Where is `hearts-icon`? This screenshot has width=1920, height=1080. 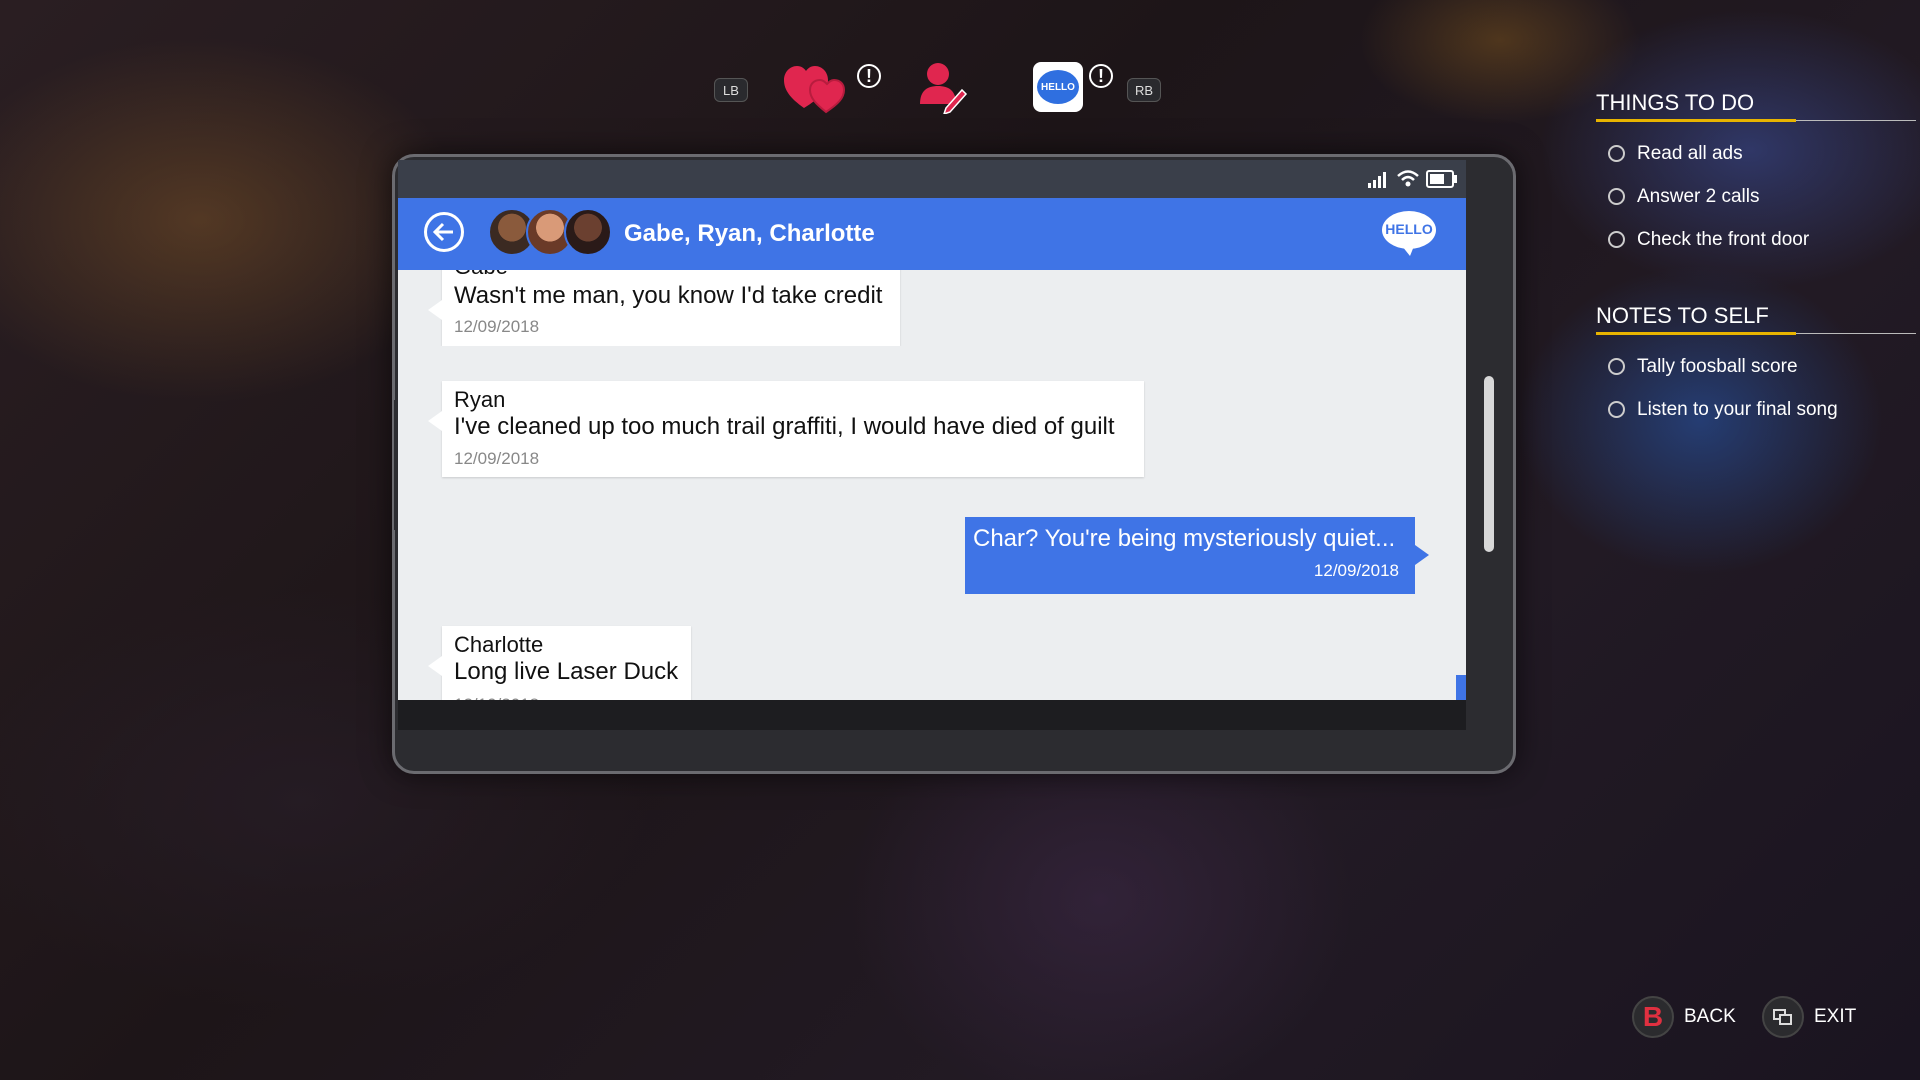 hearts-icon is located at coordinates (817, 90).